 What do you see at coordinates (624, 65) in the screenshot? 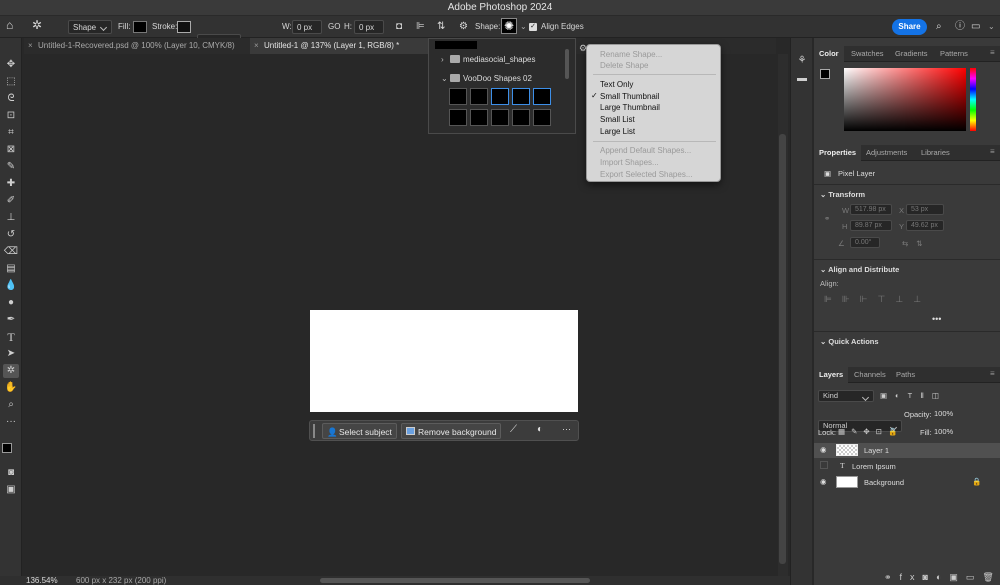
I see `menu-delete-shape: Delete Shape` at bounding box center [624, 65].